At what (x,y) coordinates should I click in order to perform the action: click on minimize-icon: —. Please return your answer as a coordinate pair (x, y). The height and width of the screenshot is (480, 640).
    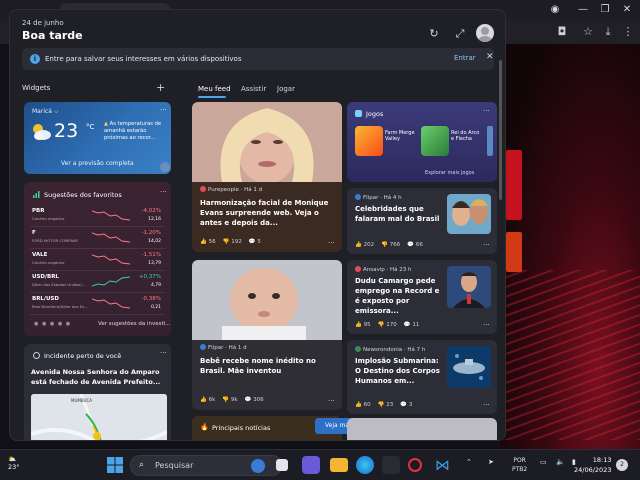
    Looking at the image, I should click on (583, 10).